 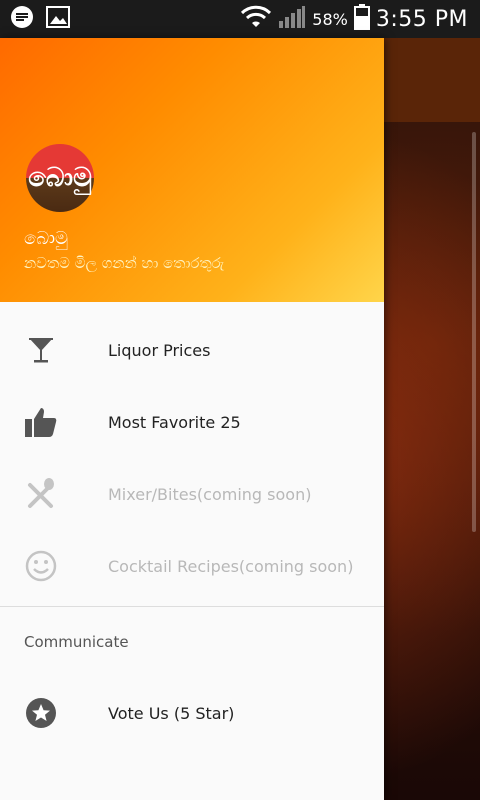 What do you see at coordinates (174, 422) in the screenshot?
I see `menu-item-label: Most Favorite 25` at bounding box center [174, 422].